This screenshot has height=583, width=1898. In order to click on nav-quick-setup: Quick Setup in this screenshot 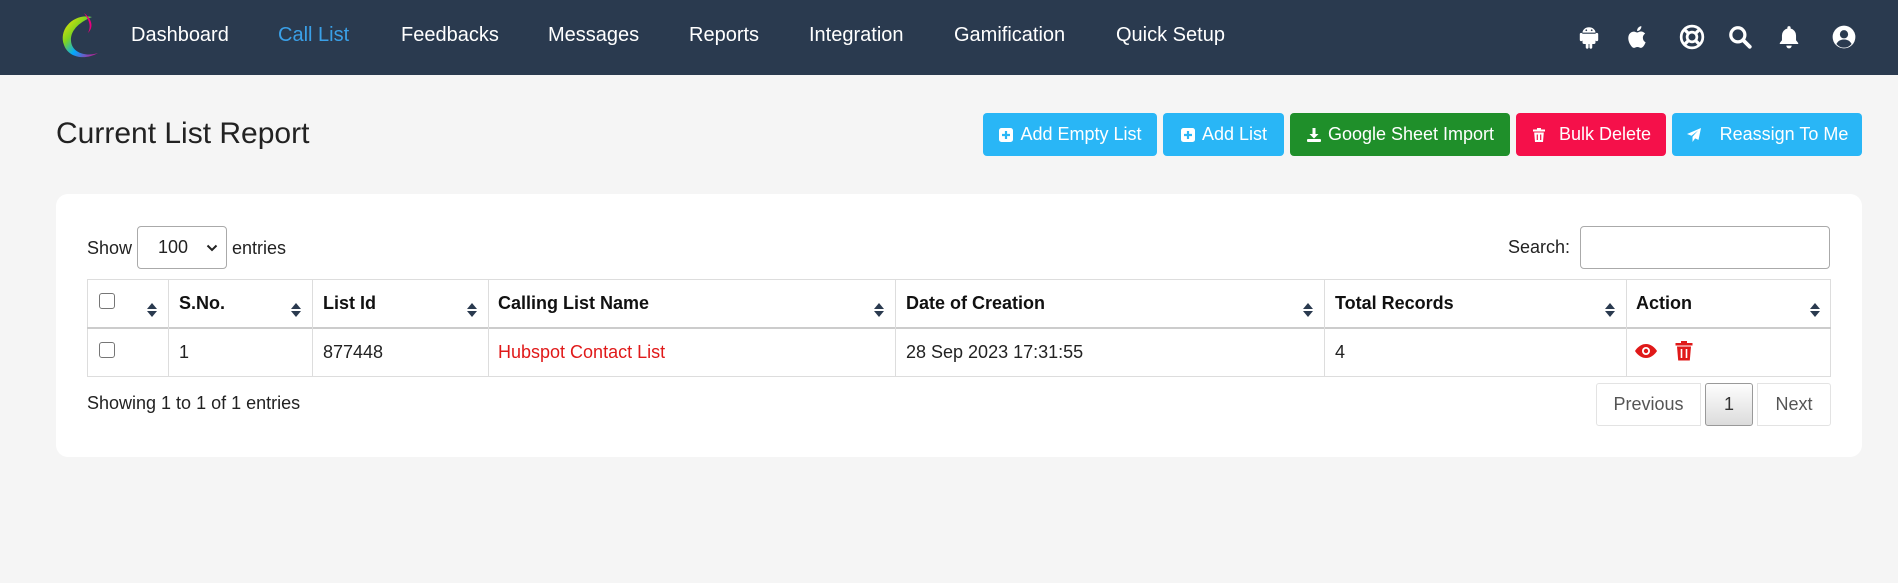, I will do `click(1170, 35)`.